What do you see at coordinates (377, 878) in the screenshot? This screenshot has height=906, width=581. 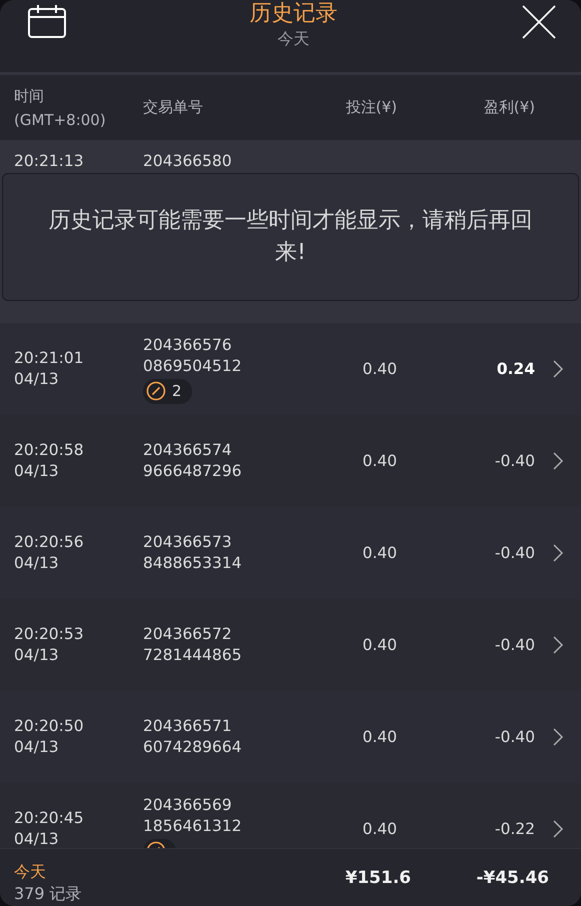 I see `total-stake: ¥151.6` at bounding box center [377, 878].